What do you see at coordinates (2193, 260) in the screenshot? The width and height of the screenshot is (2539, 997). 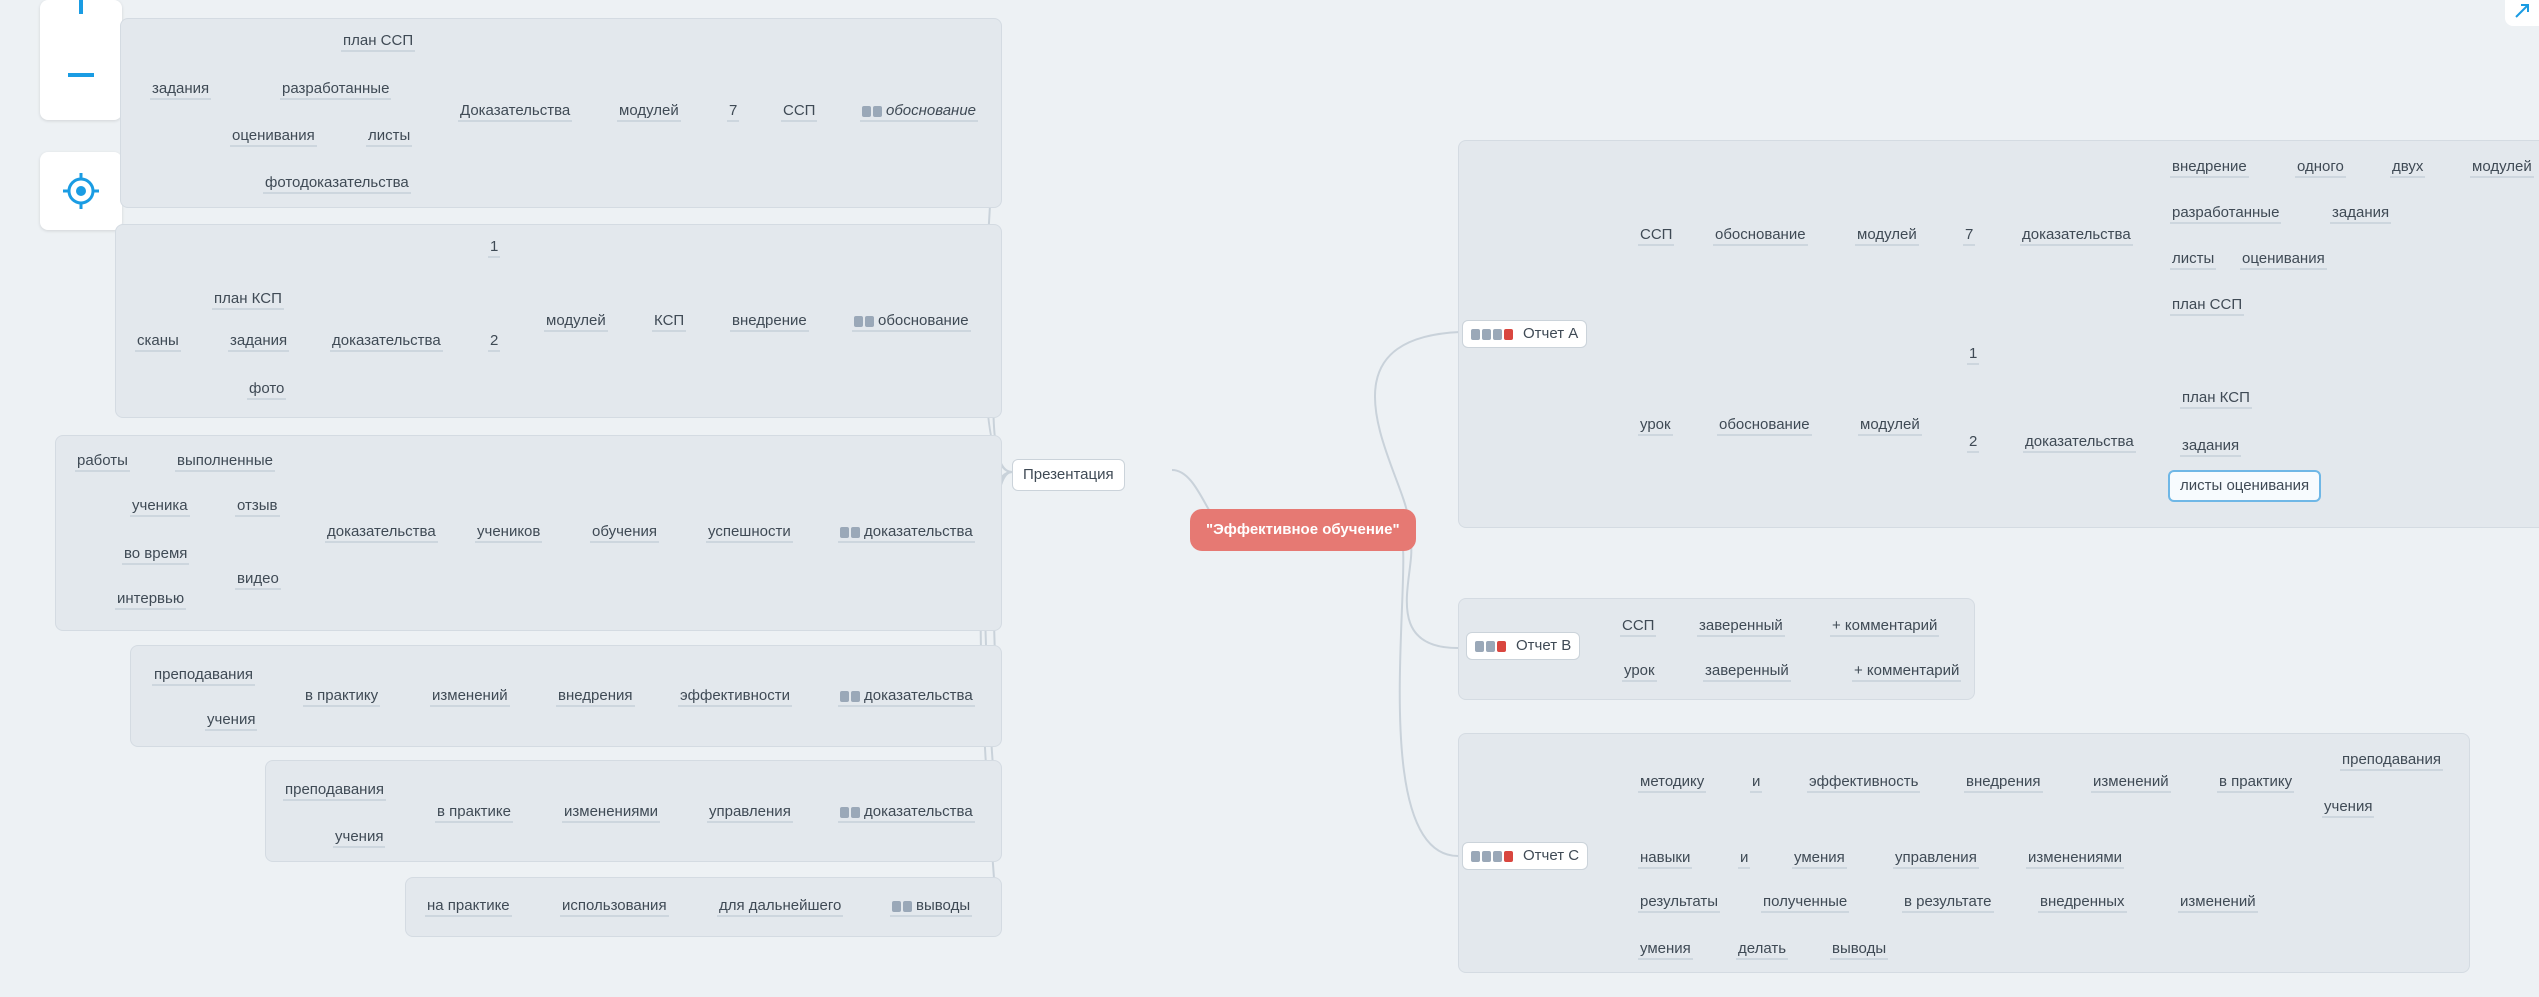 I see `ra-s2-0: листы` at bounding box center [2193, 260].